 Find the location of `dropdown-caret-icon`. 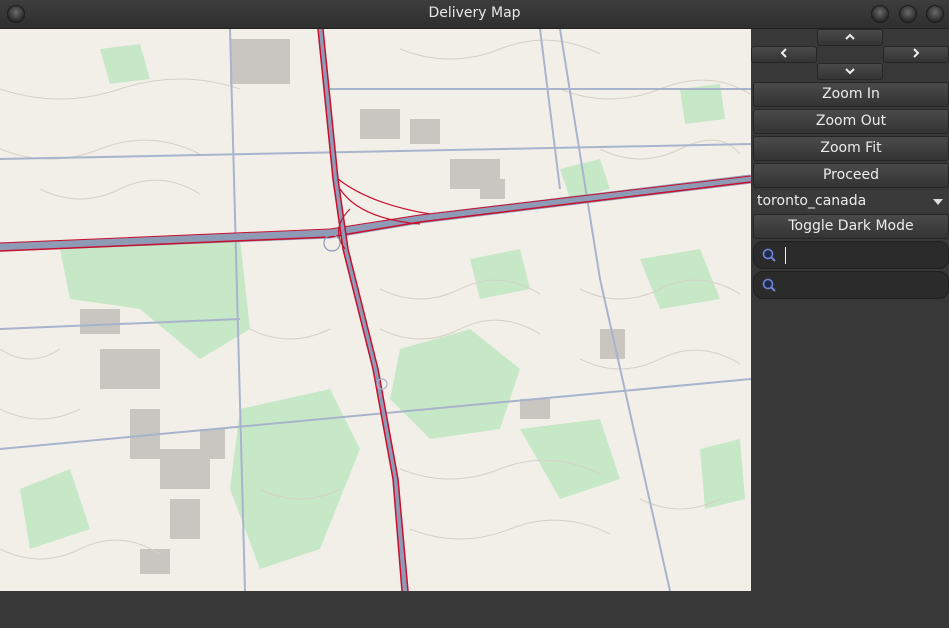

dropdown-caret-icon is located at coordinates (938, 202).